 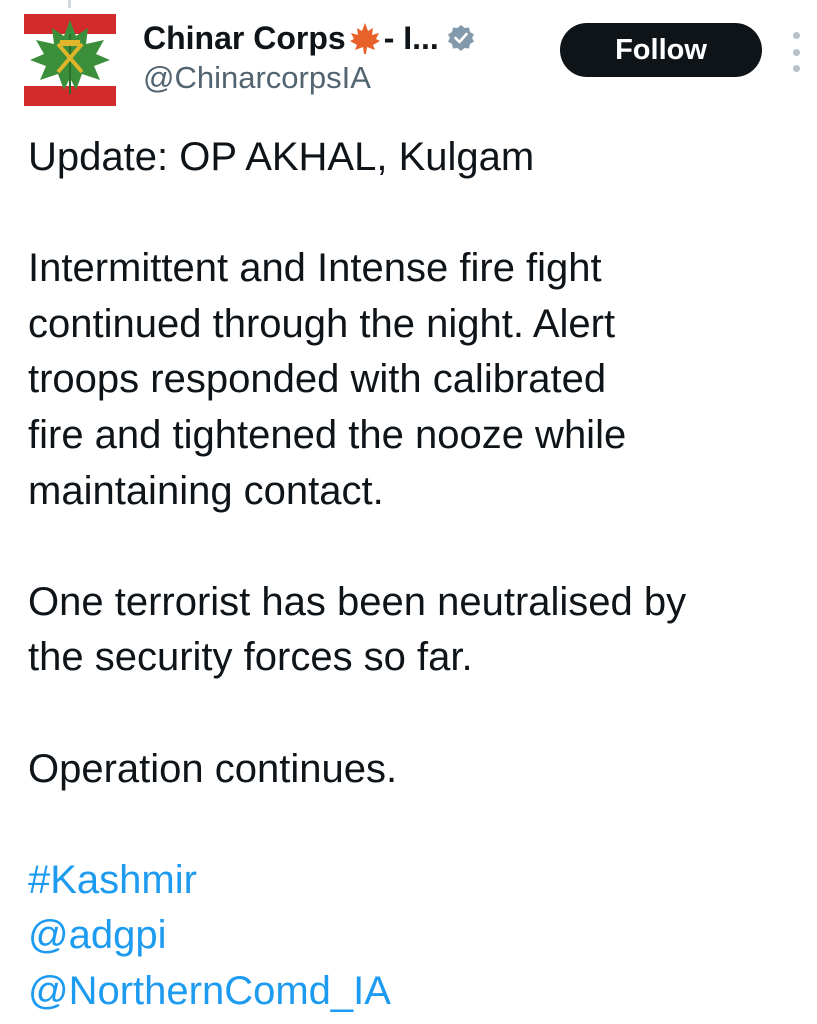 I want to click on tweet-line: Intermittent and Intense fire fight, so click(x=315, y=268).